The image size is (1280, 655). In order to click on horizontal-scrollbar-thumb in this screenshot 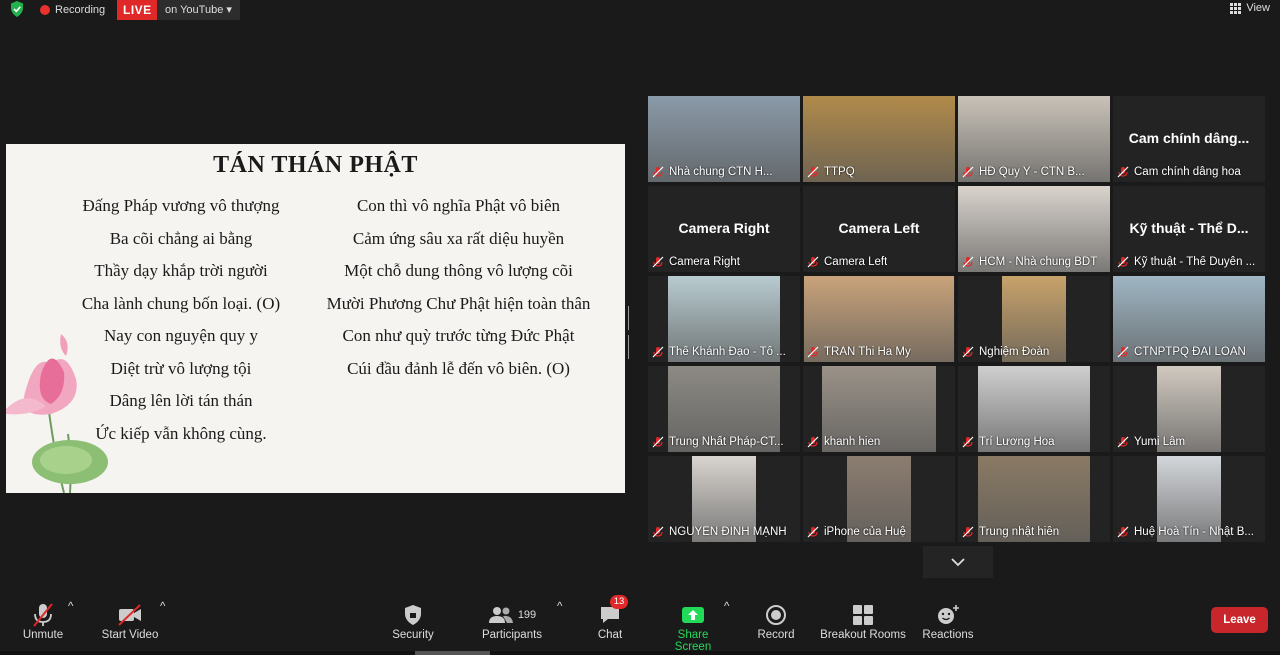, I will do `click(452, 653)`.